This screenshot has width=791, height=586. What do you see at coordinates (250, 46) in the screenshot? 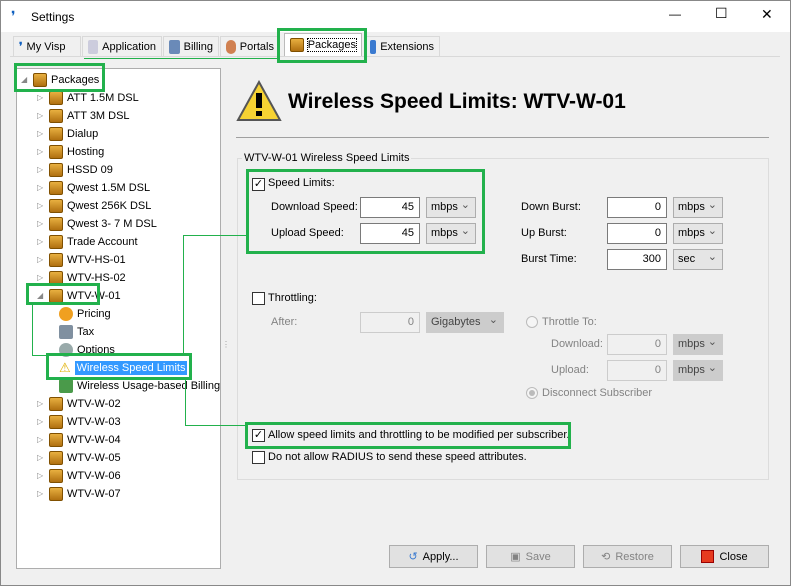
I see `tab-portals: Portals` at bounding box center [250, 46].